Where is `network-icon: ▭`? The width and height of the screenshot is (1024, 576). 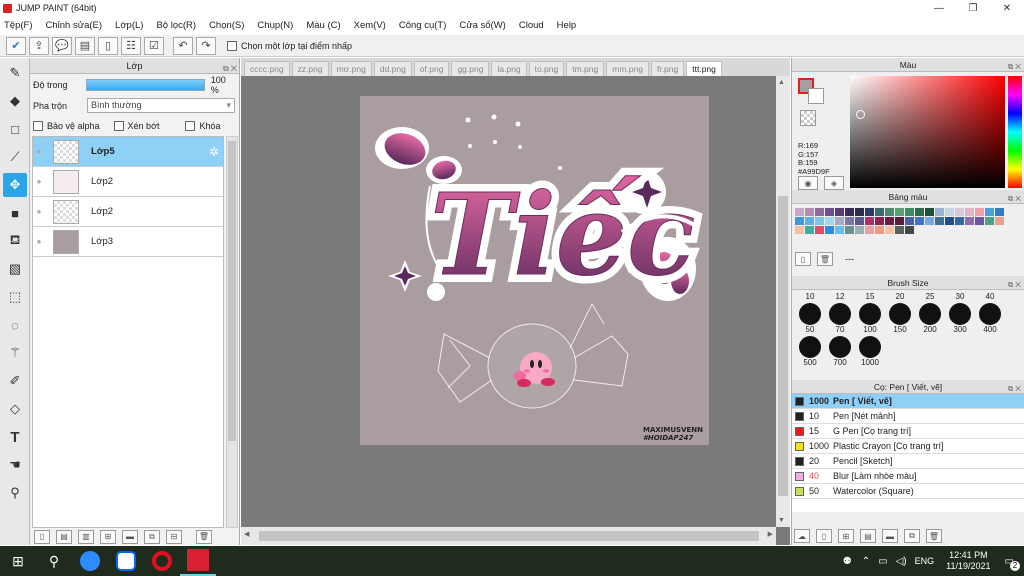 network-icon: ▭ is located at coordinates (882, 561).